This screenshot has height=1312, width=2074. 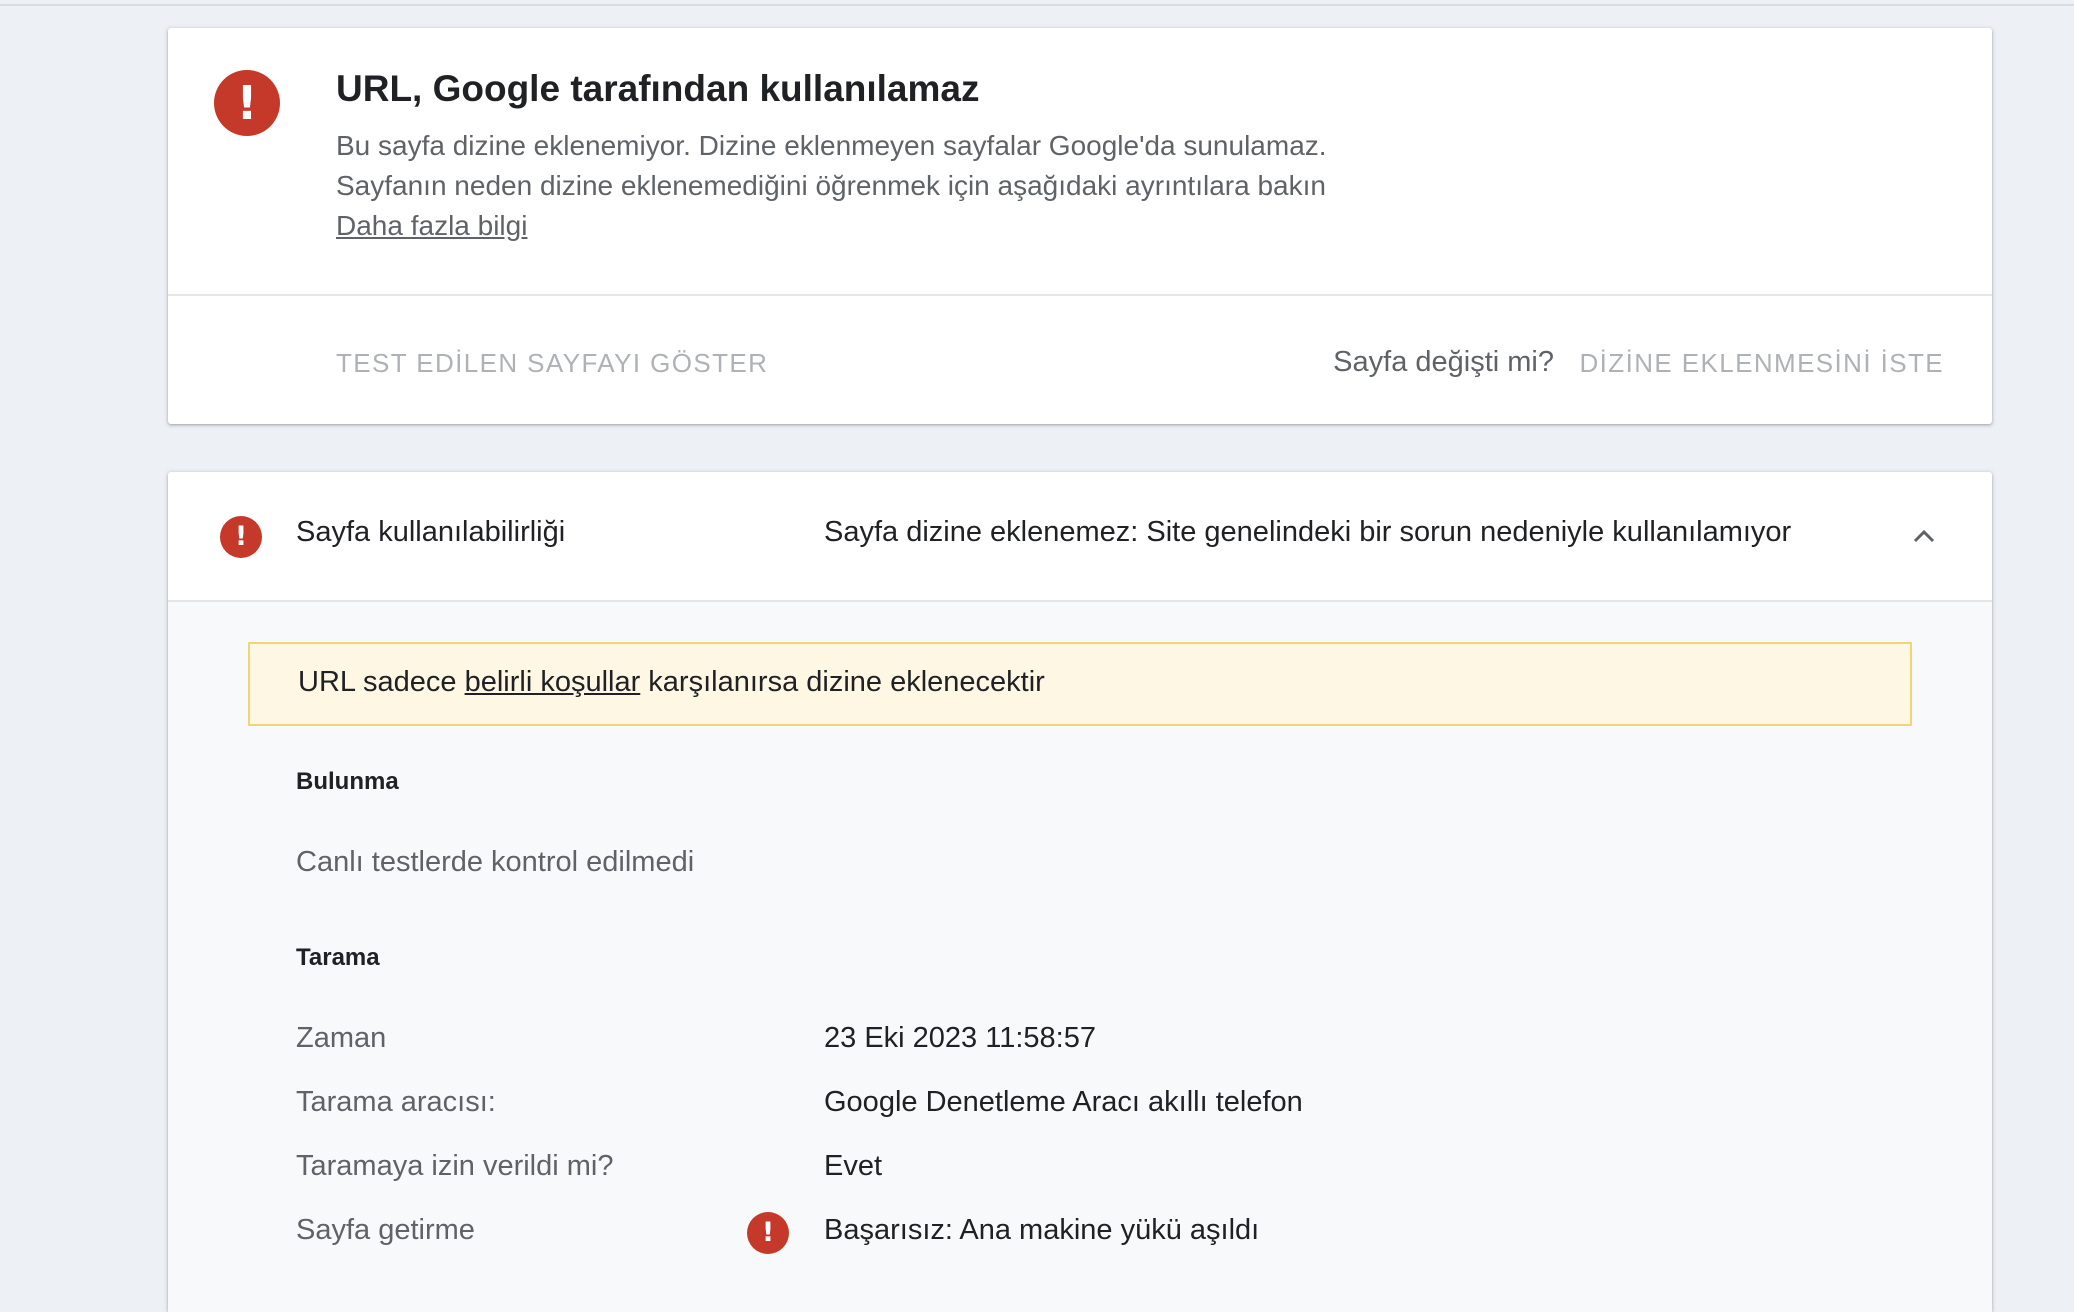 I want to click on page-fetch-label: Sayfa getirme, so click(x=385, y=1230).